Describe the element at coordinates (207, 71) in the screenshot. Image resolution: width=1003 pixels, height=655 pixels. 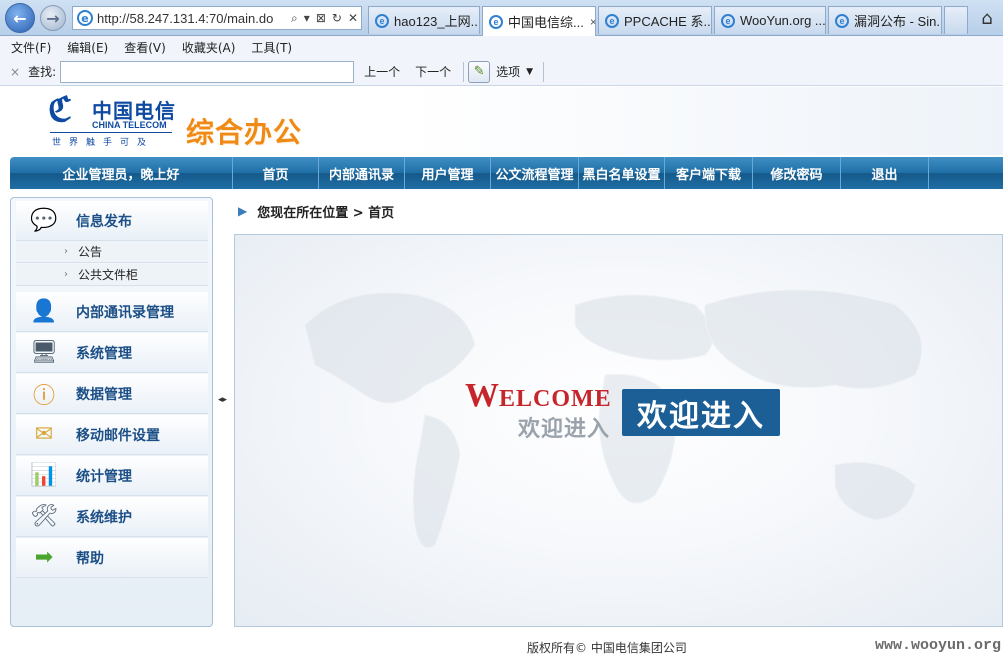
I see `find-input` at that location.